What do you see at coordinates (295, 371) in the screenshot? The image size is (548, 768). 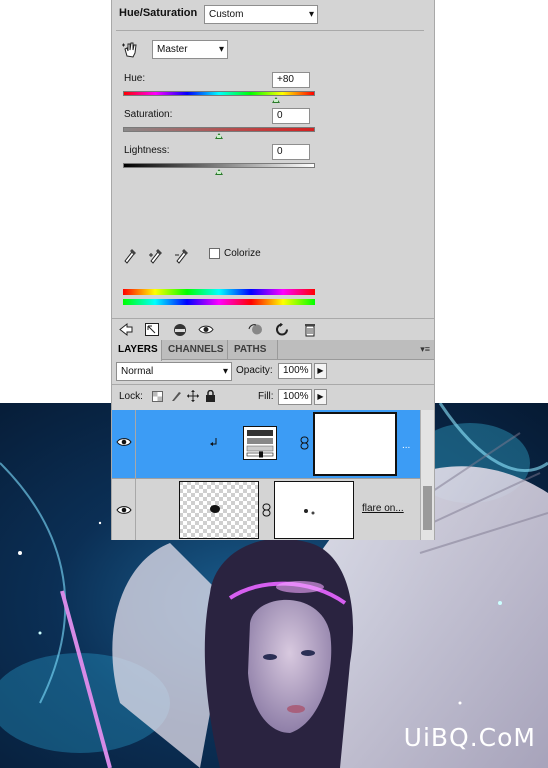 I see `opacity-input: 100%` at bounding box center [295, 371].